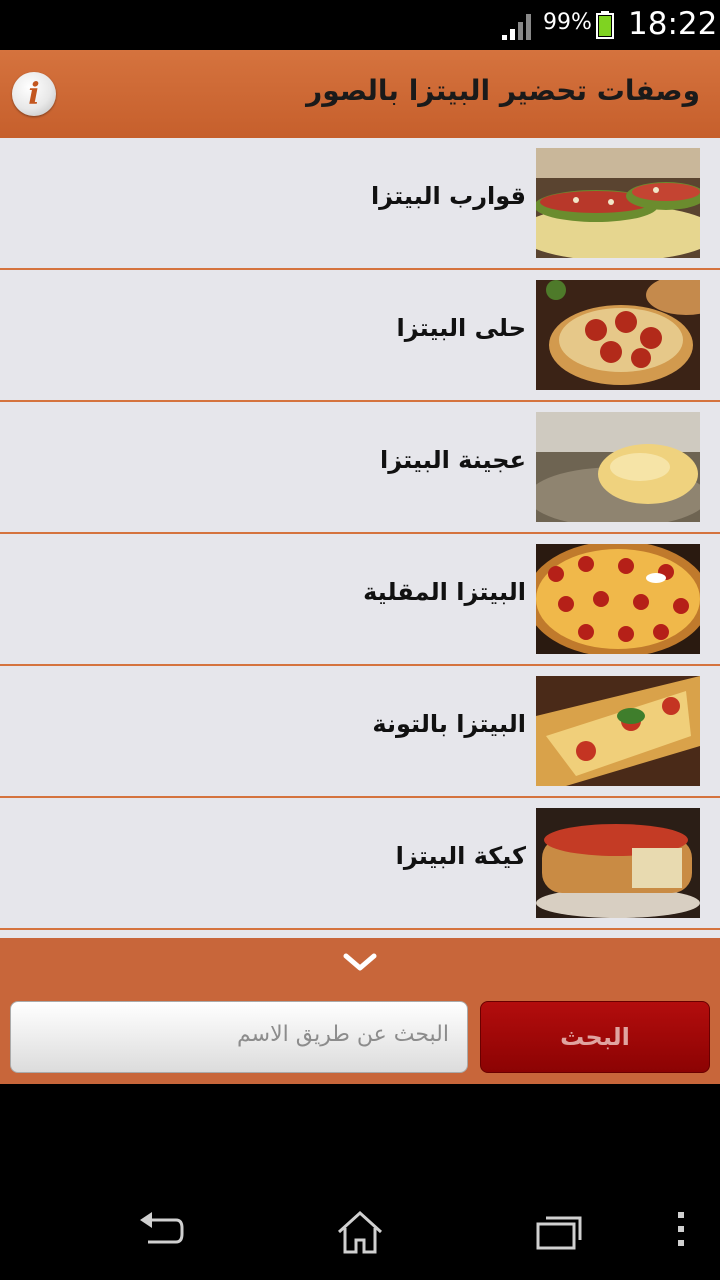 This screenshot has height=1280, width=720. Describe the element at coordinates (460, 856) in the screenshot. I see `item-label: كيكة البيتزا` at that location.